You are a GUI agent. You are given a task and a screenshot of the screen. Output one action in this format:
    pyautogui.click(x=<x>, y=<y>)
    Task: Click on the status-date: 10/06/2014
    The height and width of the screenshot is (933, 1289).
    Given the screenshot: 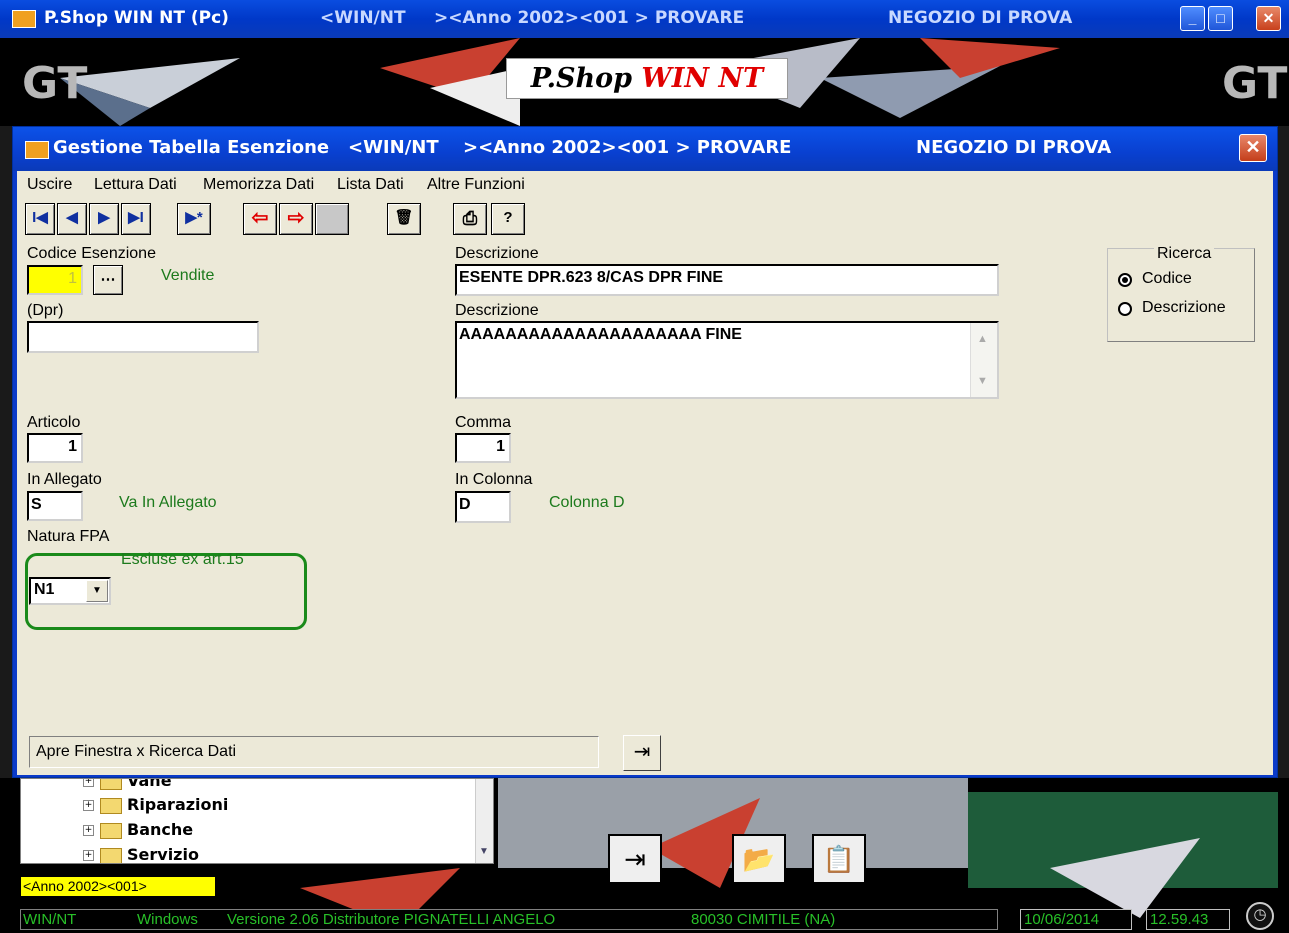 What is the action you would take?
    pyautogui.click(x=1076, y=919)
    